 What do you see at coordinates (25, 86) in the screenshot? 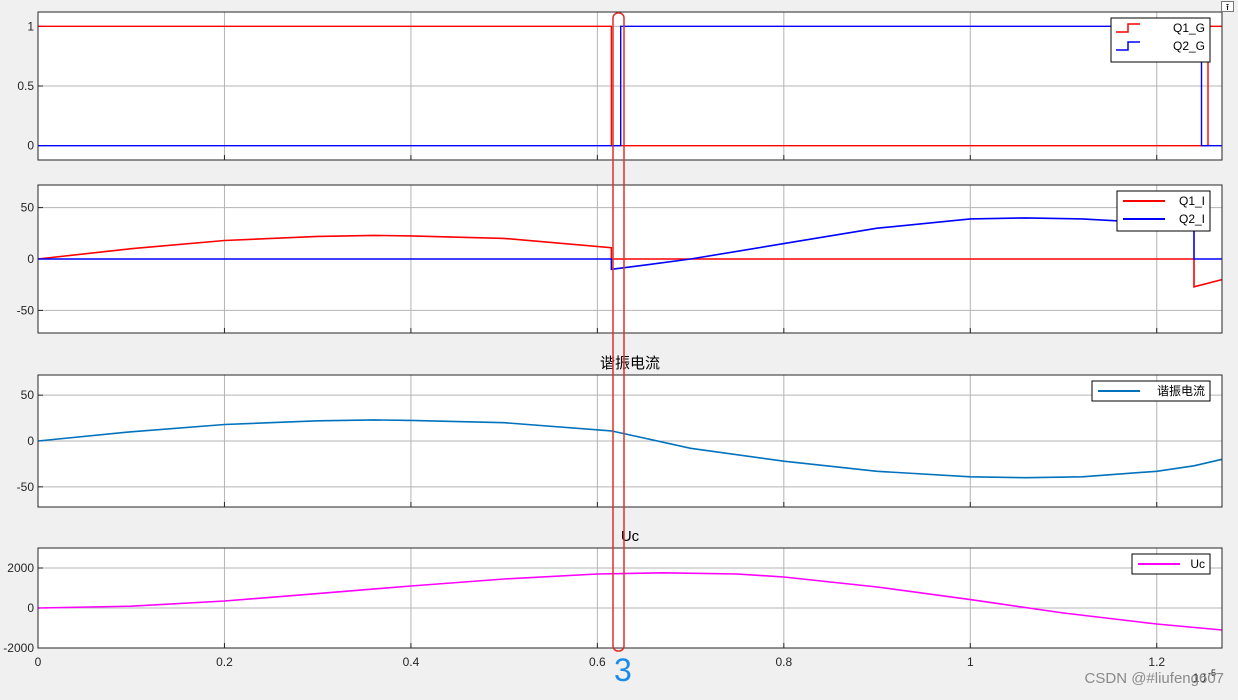
I see `y-tick-label: 0.5` at bounding box center [25, 86].